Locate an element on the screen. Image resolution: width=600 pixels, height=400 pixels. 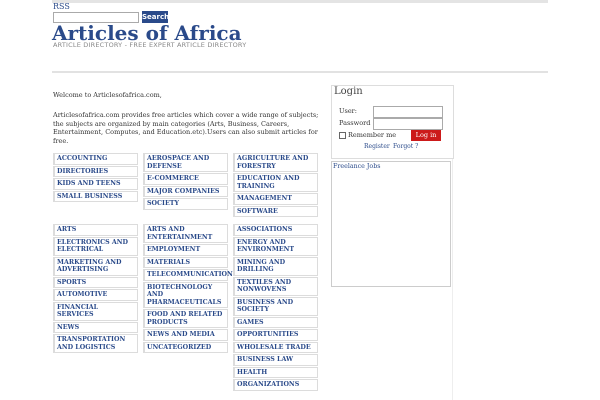
welcome-text: Welcome to Articlesofafrica.com, is located at coordinates (107, 95).